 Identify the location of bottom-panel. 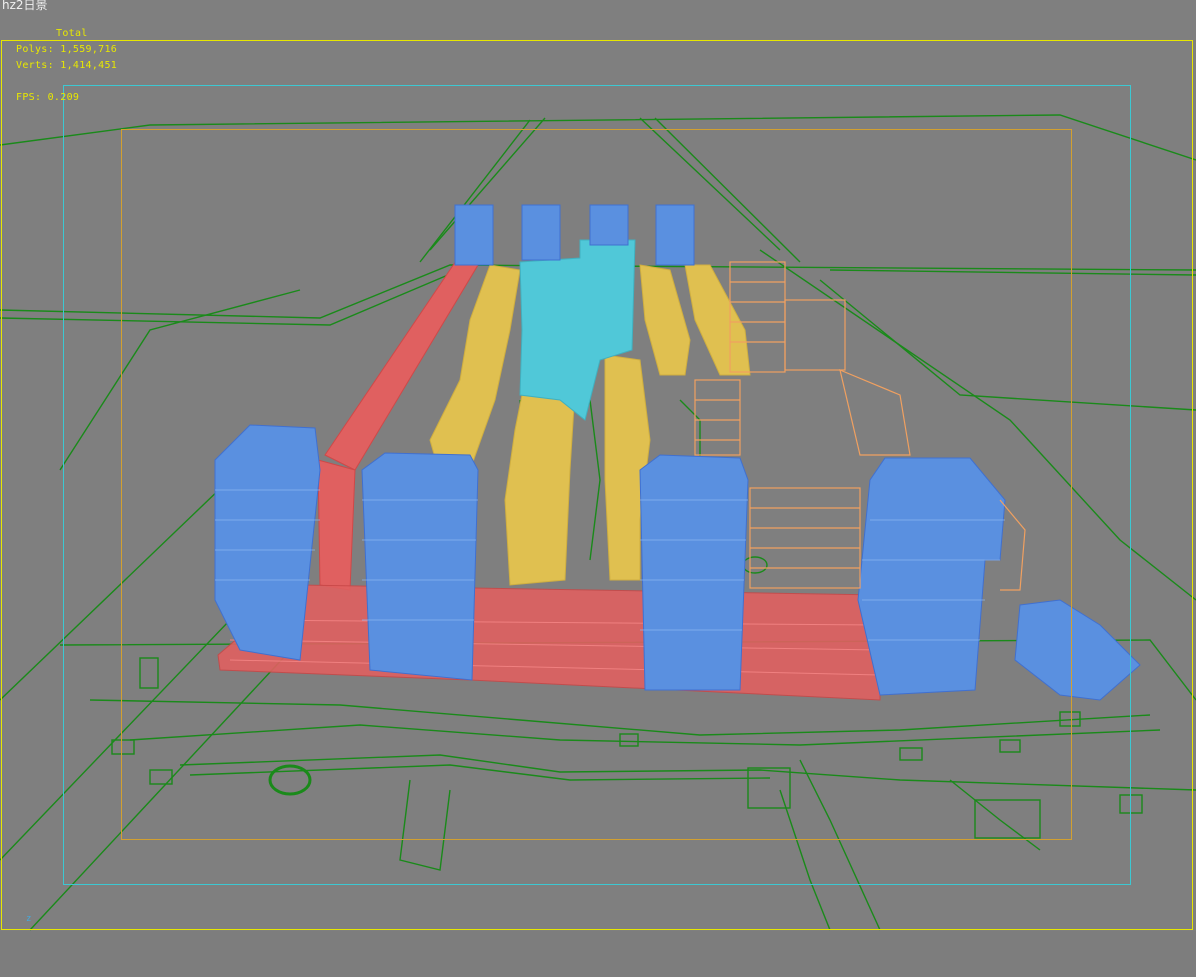
(598, 954).